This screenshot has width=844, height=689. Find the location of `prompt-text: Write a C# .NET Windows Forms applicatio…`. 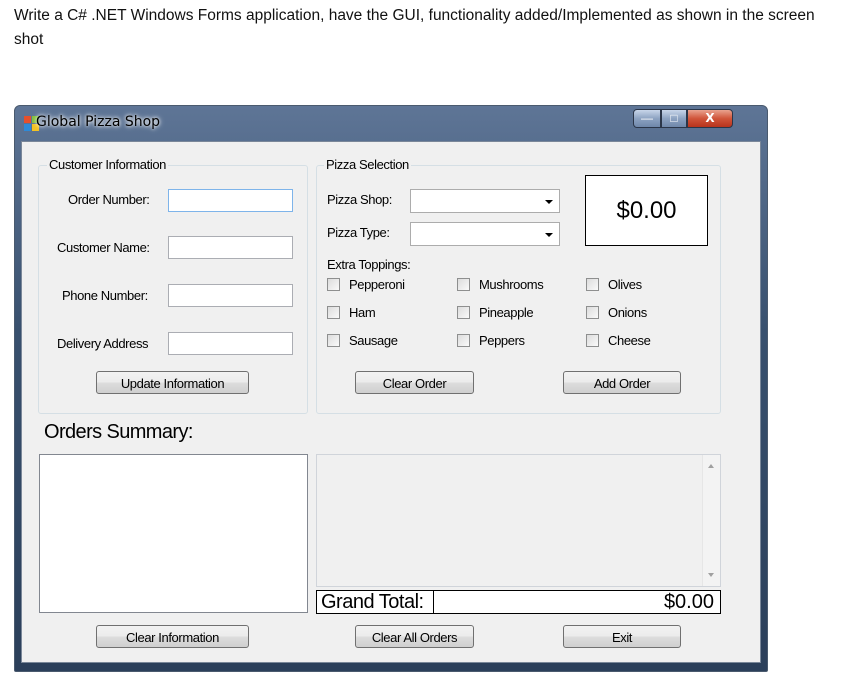

prompt-text: Write a C# .NET Windows Forms applicatio… is located at coordinates (414, 27).